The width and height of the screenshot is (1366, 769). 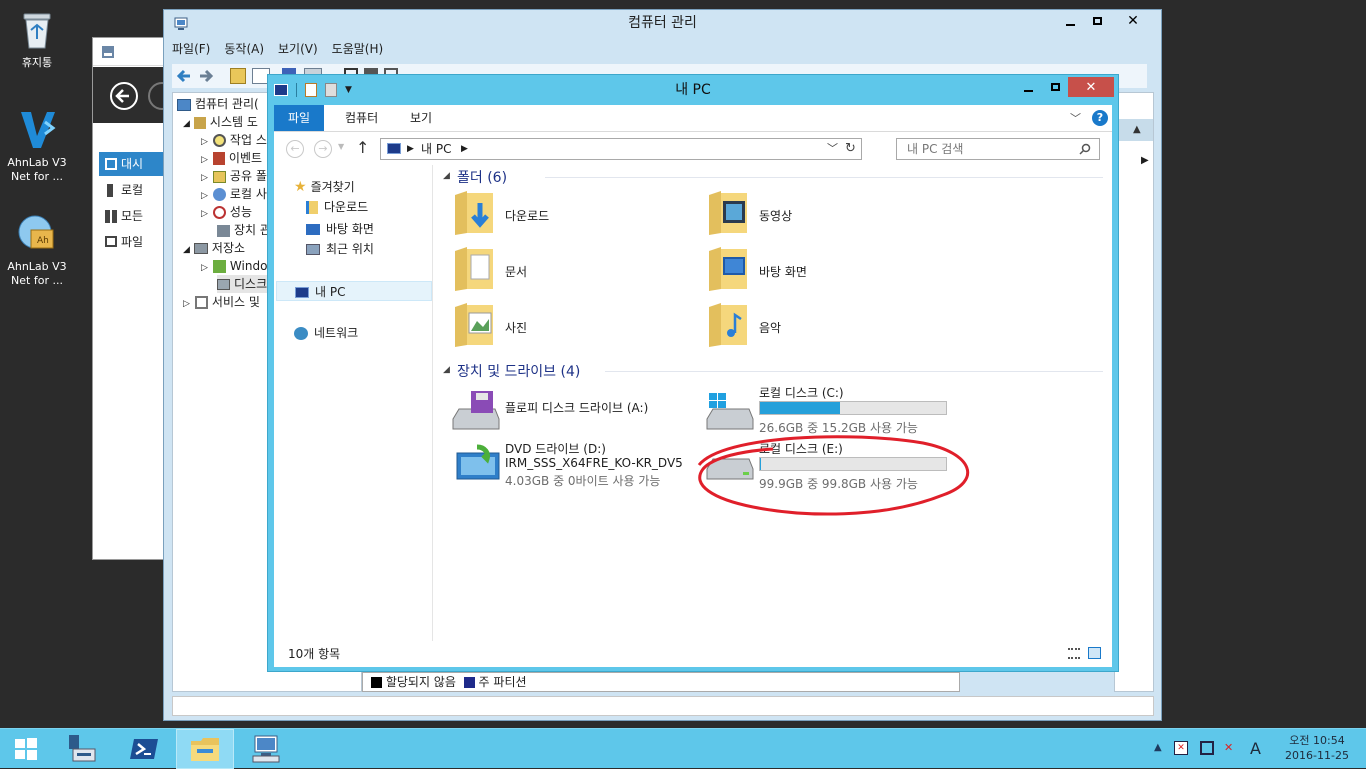 What do you see at coordinates (1145, 160) in the screenshot?
I see `more-actions-icon: ▶` at bounding box center [1145, 160].